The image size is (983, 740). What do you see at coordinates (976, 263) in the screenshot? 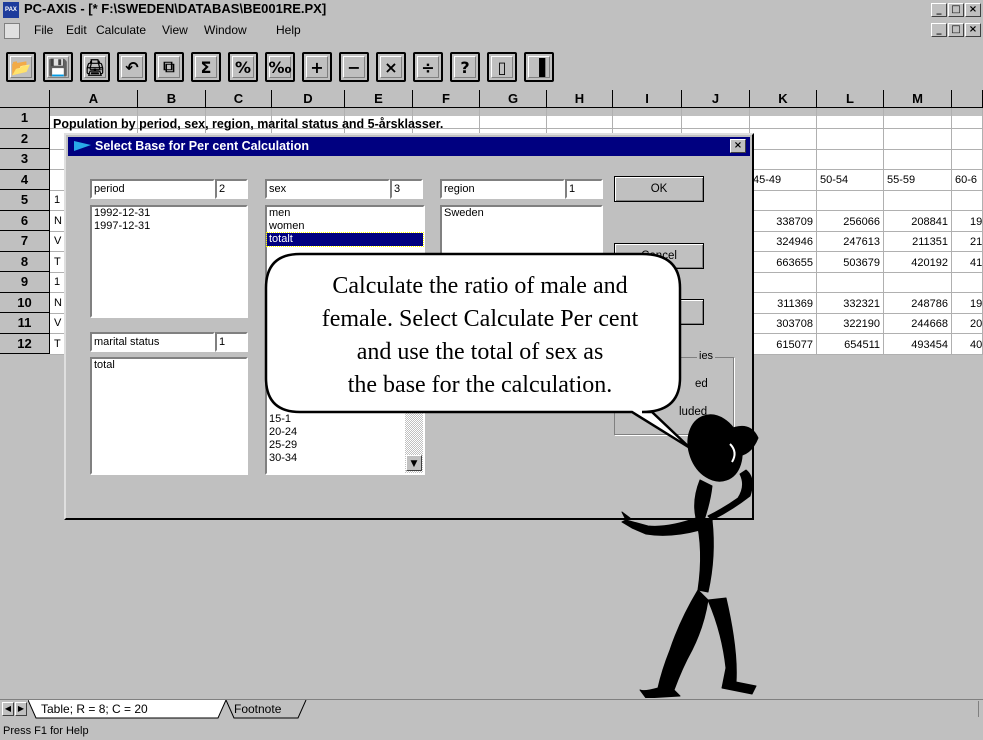
I see `data-cell: 41` at bounding box center [976, 263].